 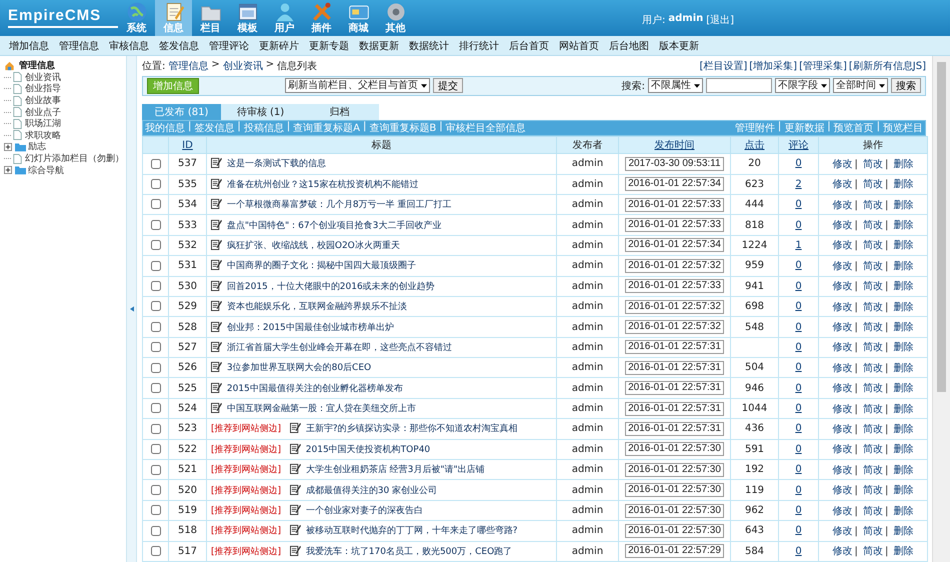 I want to click on menu-item: 增加信息, so click(x=29, y=45).